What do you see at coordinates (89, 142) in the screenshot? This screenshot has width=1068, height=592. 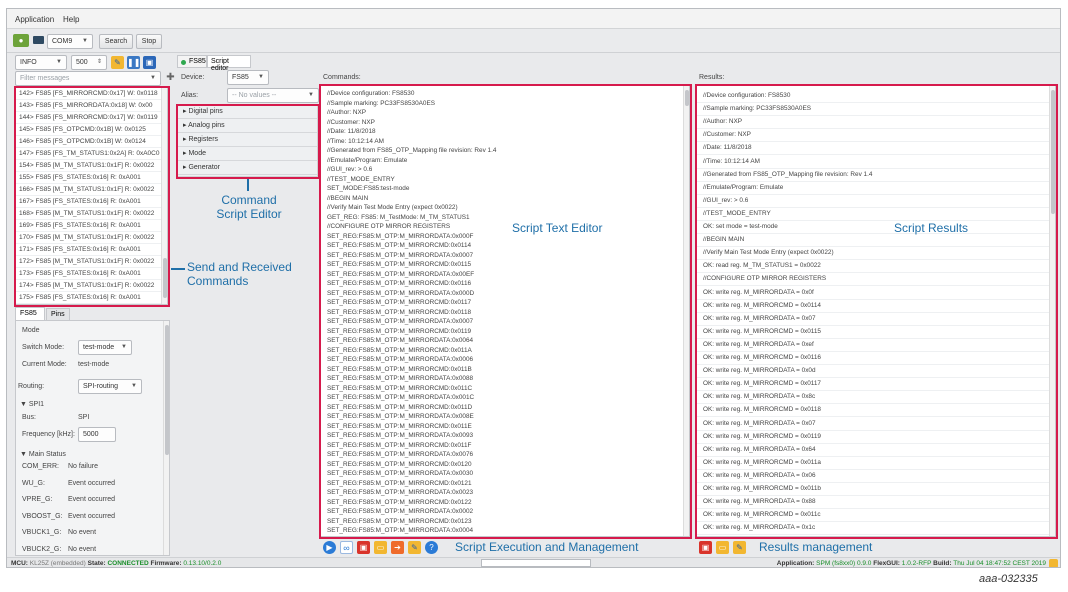 I see `log-message: 146> FS85 [FS_OTPCMD:0x1B] W: 0x0124` at bounding box center [89, 142].